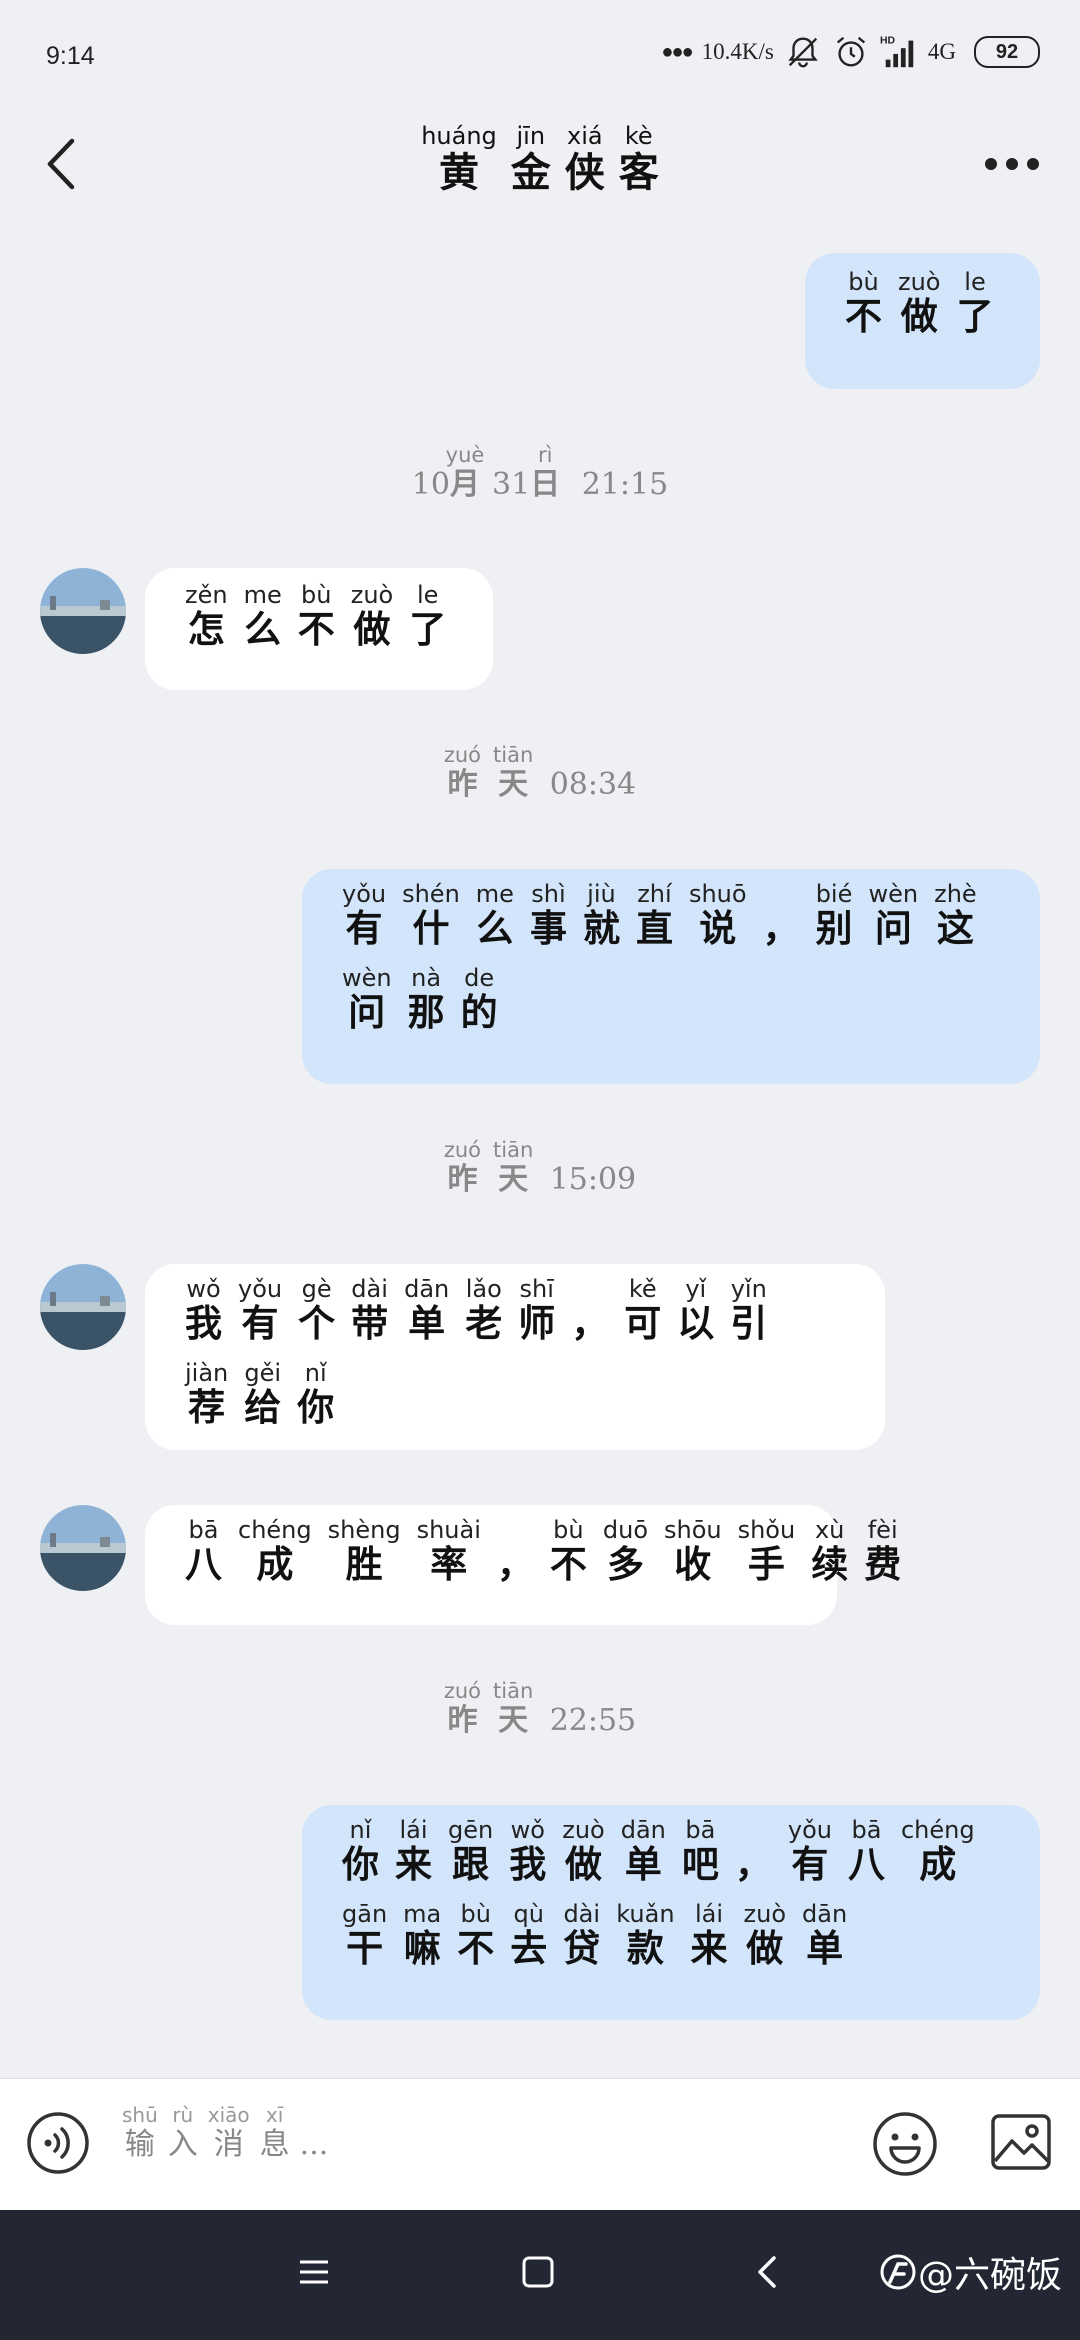  What do you see at coordinates (638, 159) in the screenshot?
I see `title-char: 客kè` at bounding box center [638, 159].